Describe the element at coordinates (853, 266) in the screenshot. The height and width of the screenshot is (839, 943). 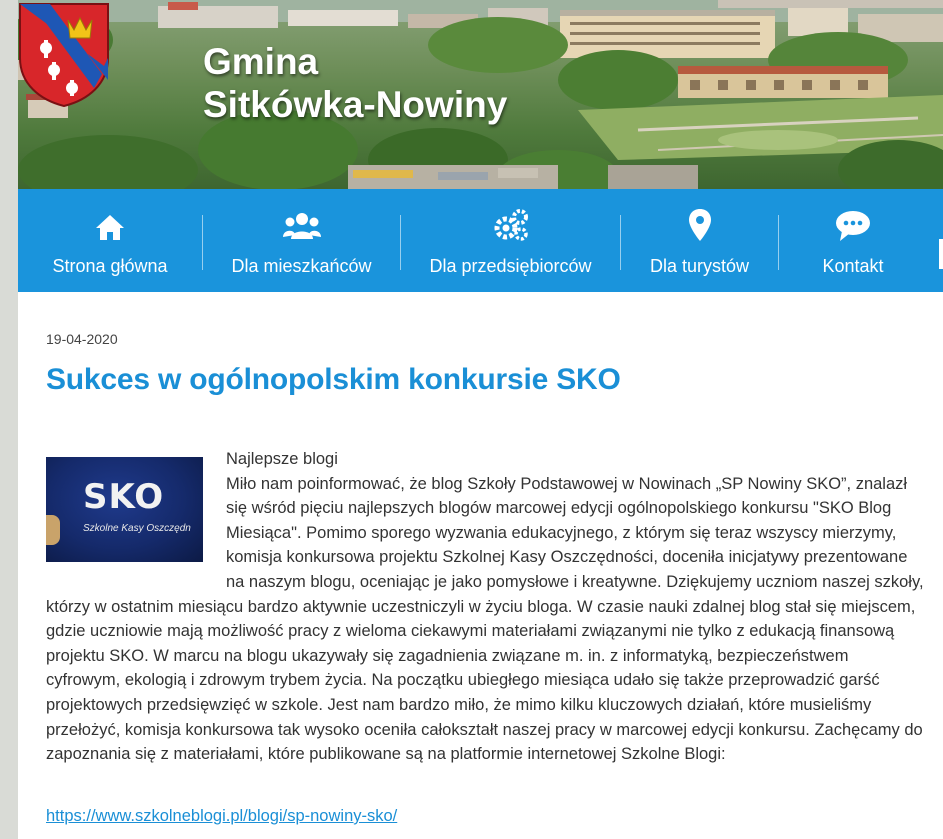
I see `nav-label-contact: Kontakt` at that location.